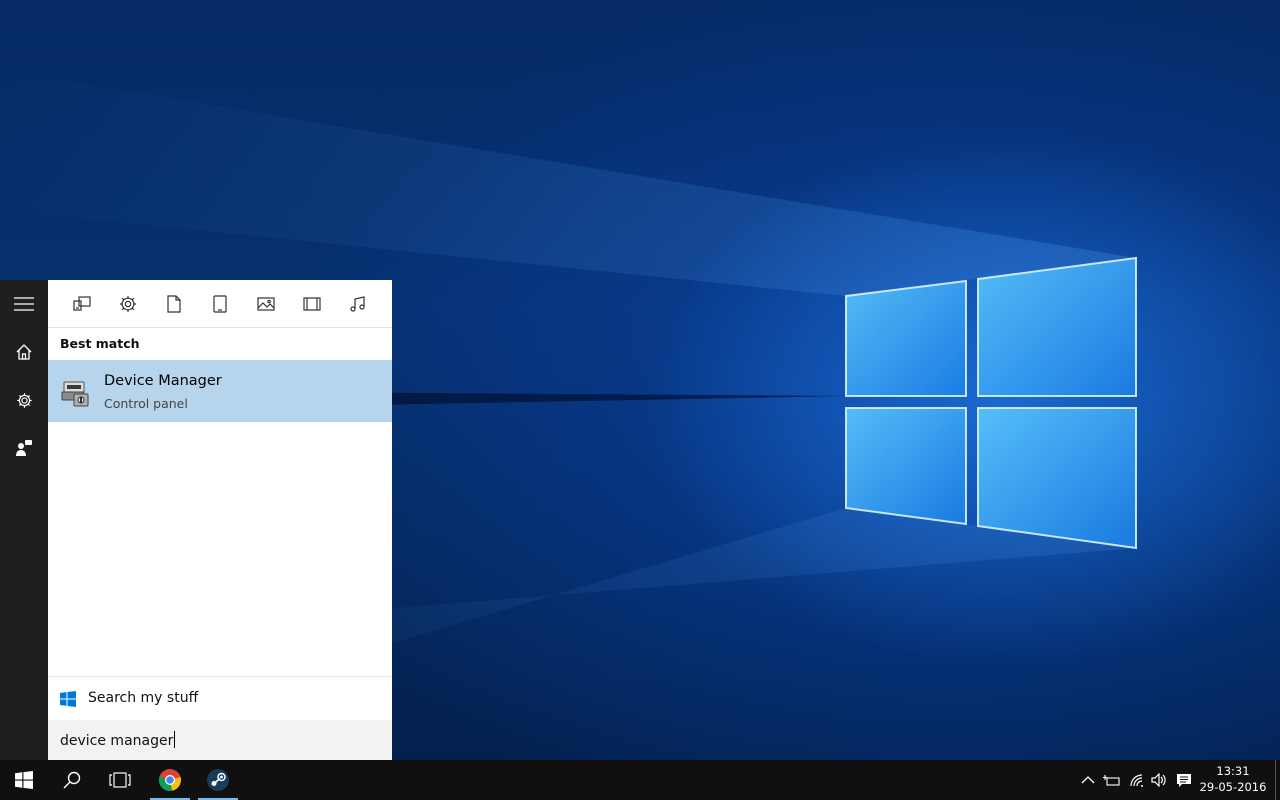  Describe the element at coordinates (24, 520) in the screenshot. I see `start-menu-rail` at that location.